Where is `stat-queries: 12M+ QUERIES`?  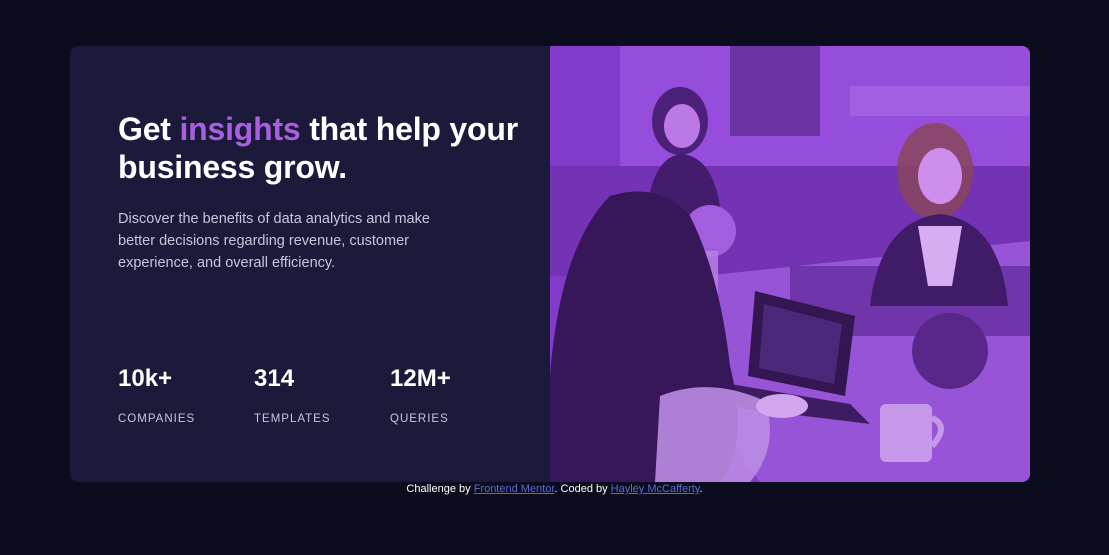 stat-queries: 12M+ QUERIES is located at coordinates (420, 395).